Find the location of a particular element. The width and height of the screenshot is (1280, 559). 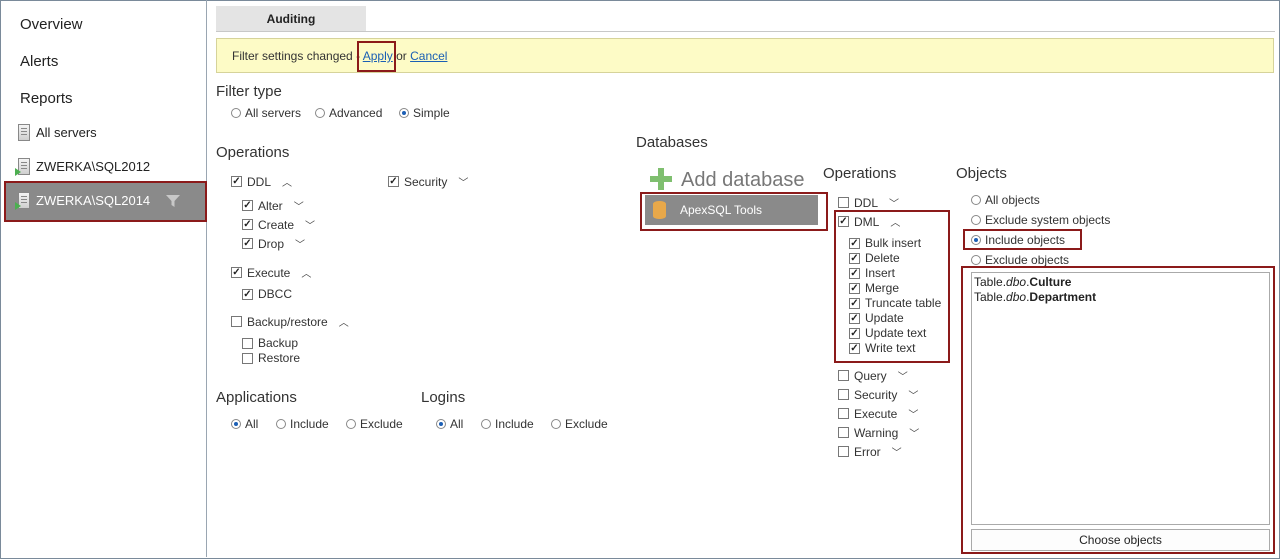

objects-highlight is located at coordinates (1118, 410).